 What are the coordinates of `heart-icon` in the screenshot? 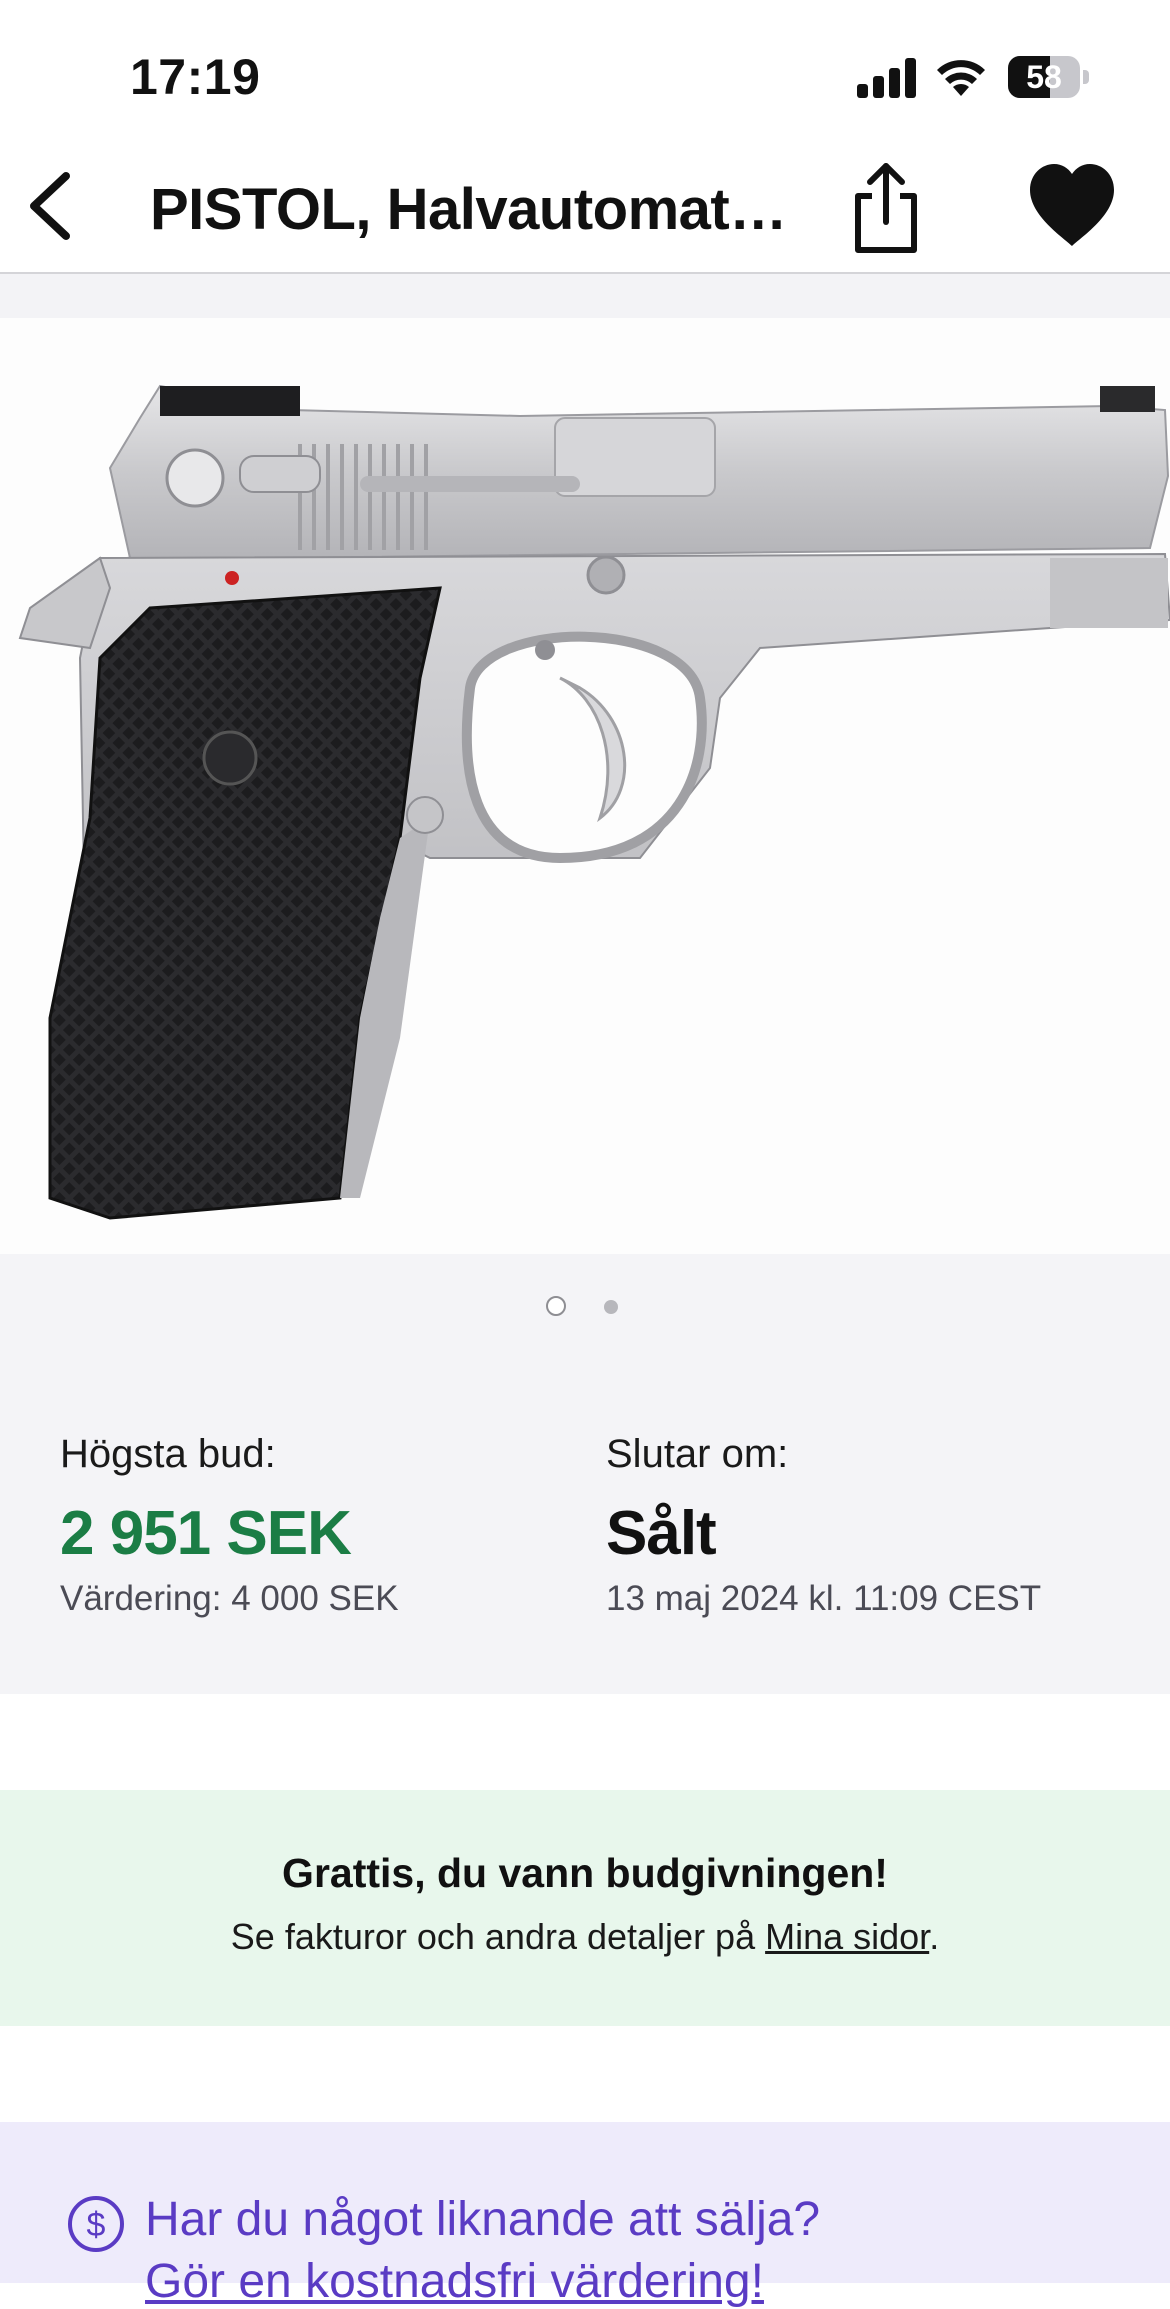 It's located at (1072, 206).